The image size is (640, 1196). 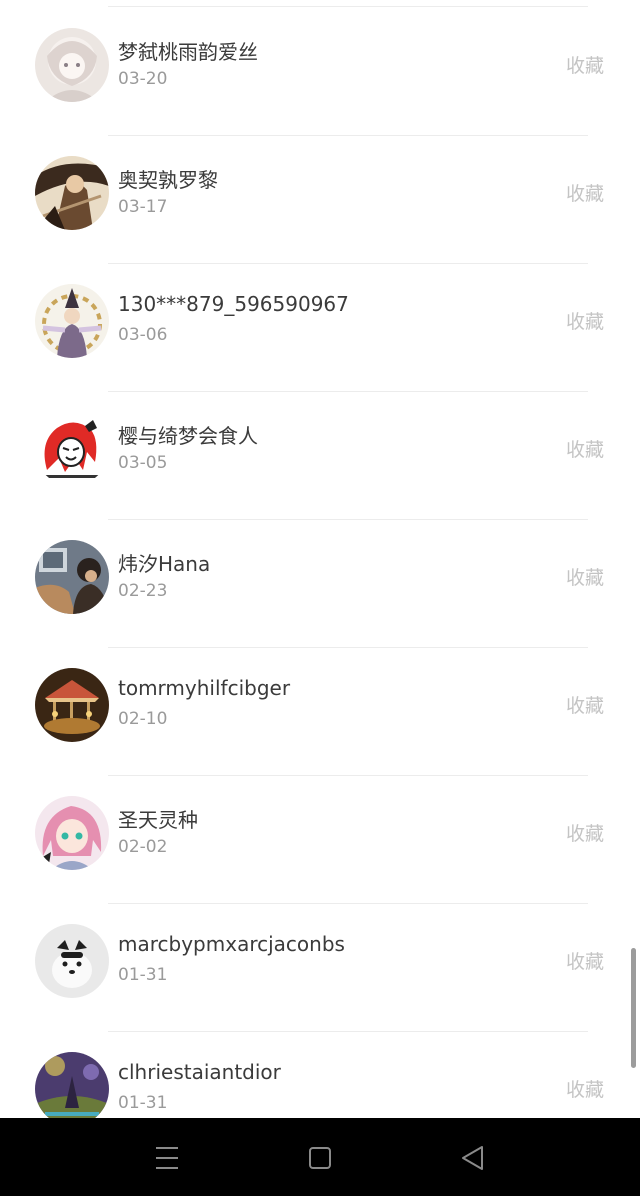 What do you see at coordinates (199, 1072) in the screenshot?
I see `contact-name: clhriestaiantdior` at bounding box center [199, 1072].